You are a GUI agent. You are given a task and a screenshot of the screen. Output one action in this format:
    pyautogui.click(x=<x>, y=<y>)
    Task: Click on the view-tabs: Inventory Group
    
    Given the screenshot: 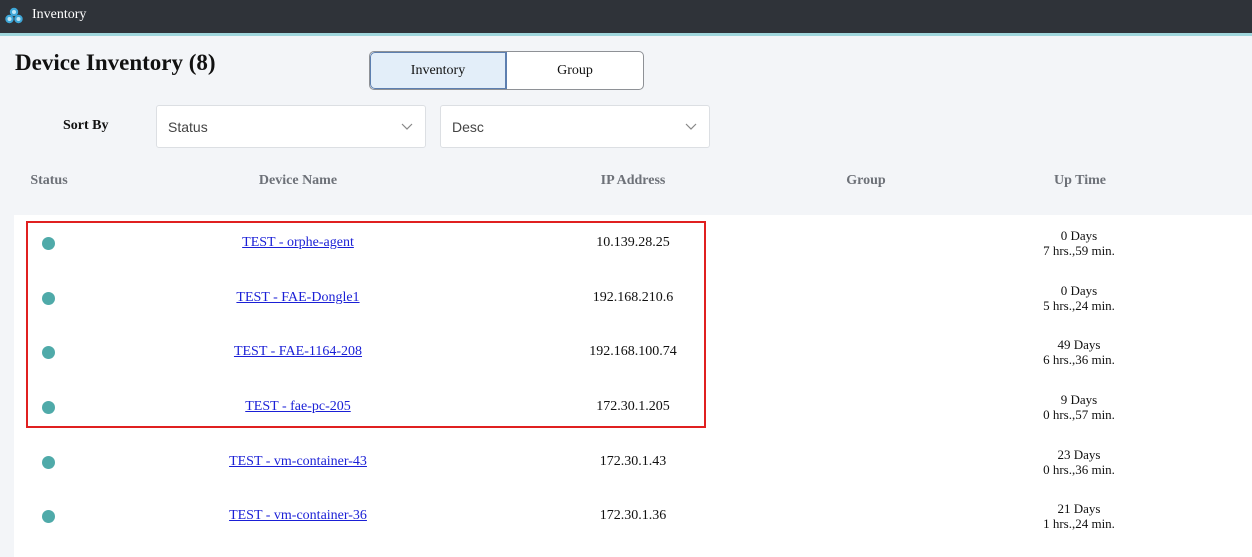 What is the action you would take?
    pyautogui.click(x=506, y=70)
    